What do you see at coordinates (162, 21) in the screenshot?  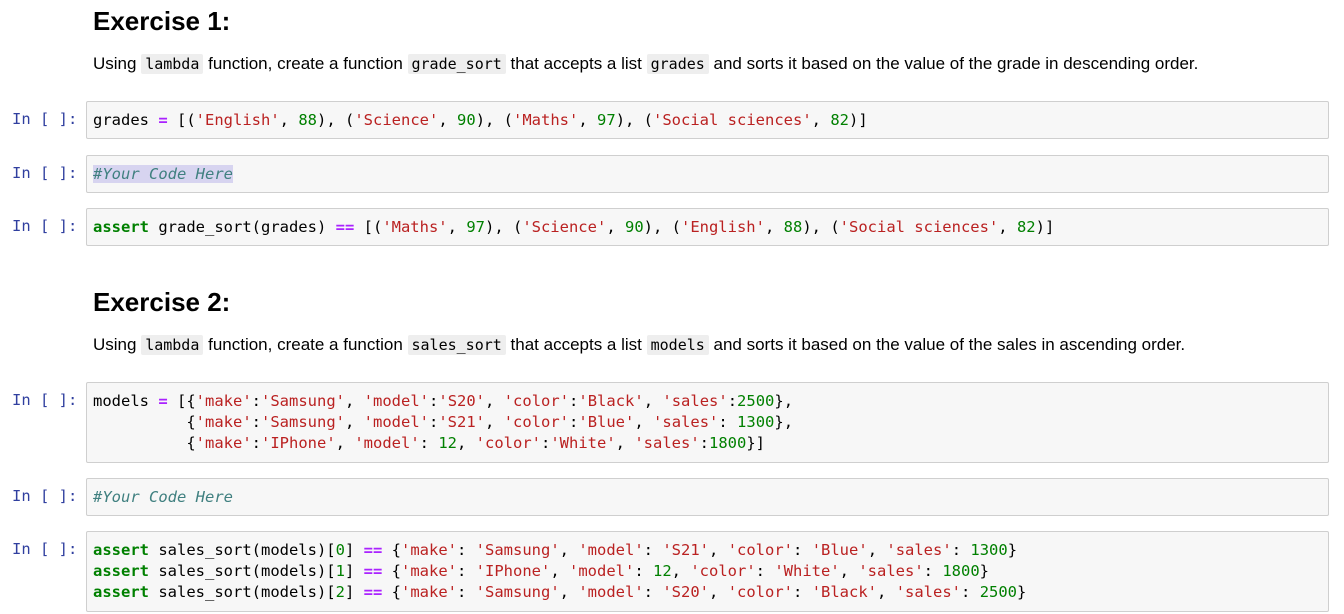 I see `exercise-1-heading: Exercise 1:` at bounding box center [162, 21].